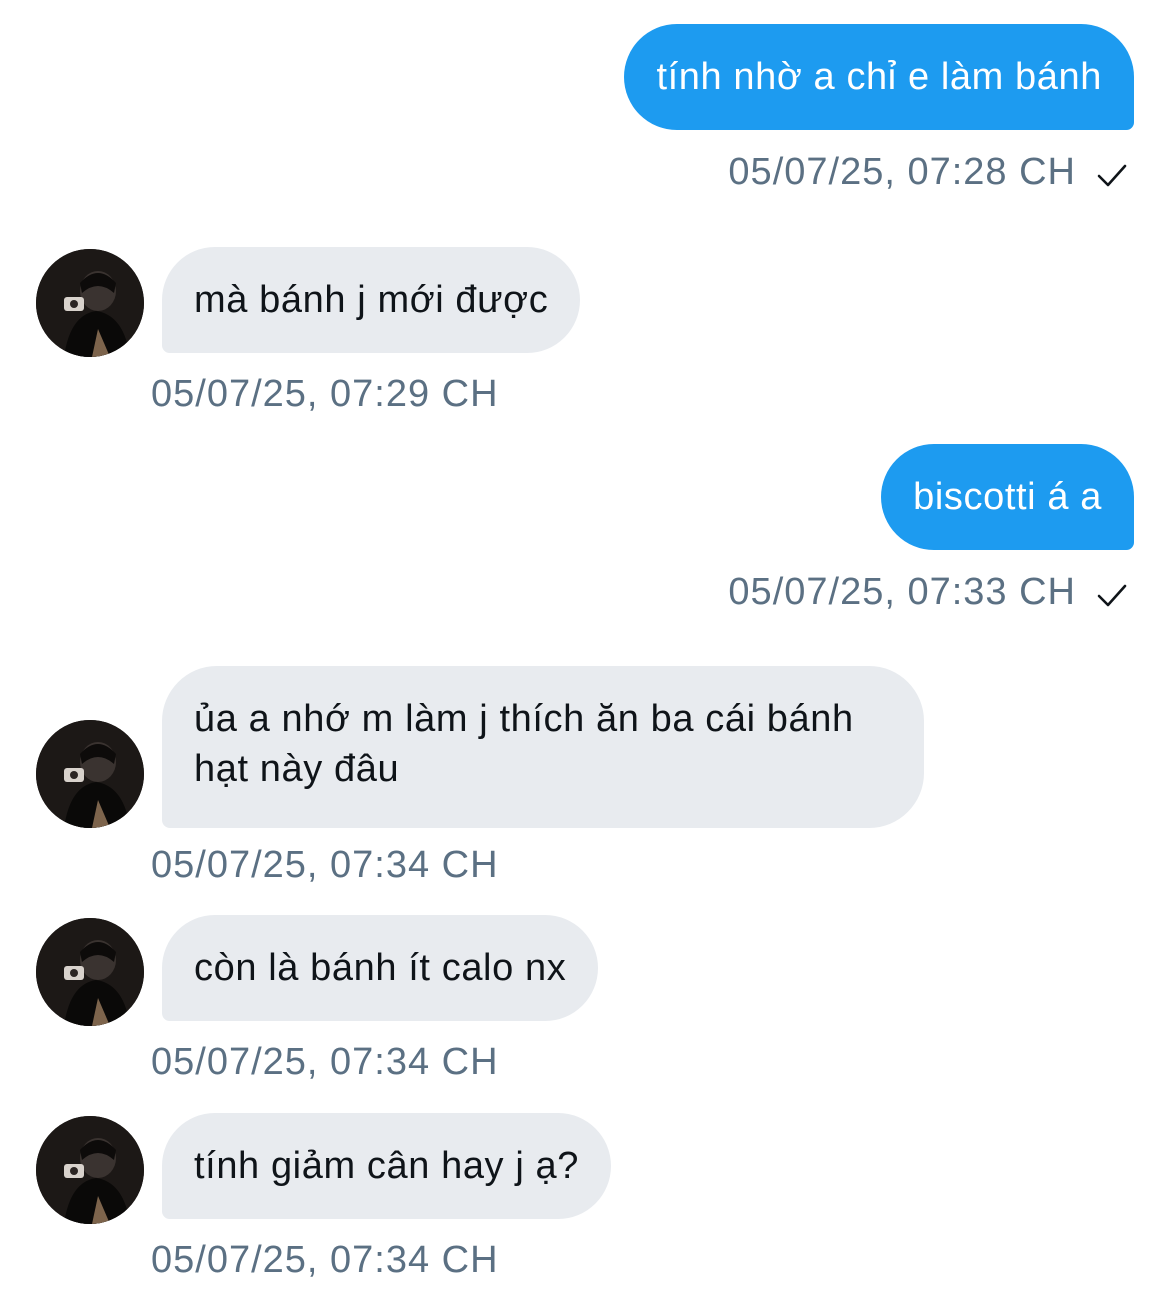 Image resolution: width=1170 pixels, height=1289 pixels. What do you see at coordinates (380, 968) in the screenshot?
I see `incoming-message-bubble: còn là bánh ít calo nx` at bounding box center [380, 968].